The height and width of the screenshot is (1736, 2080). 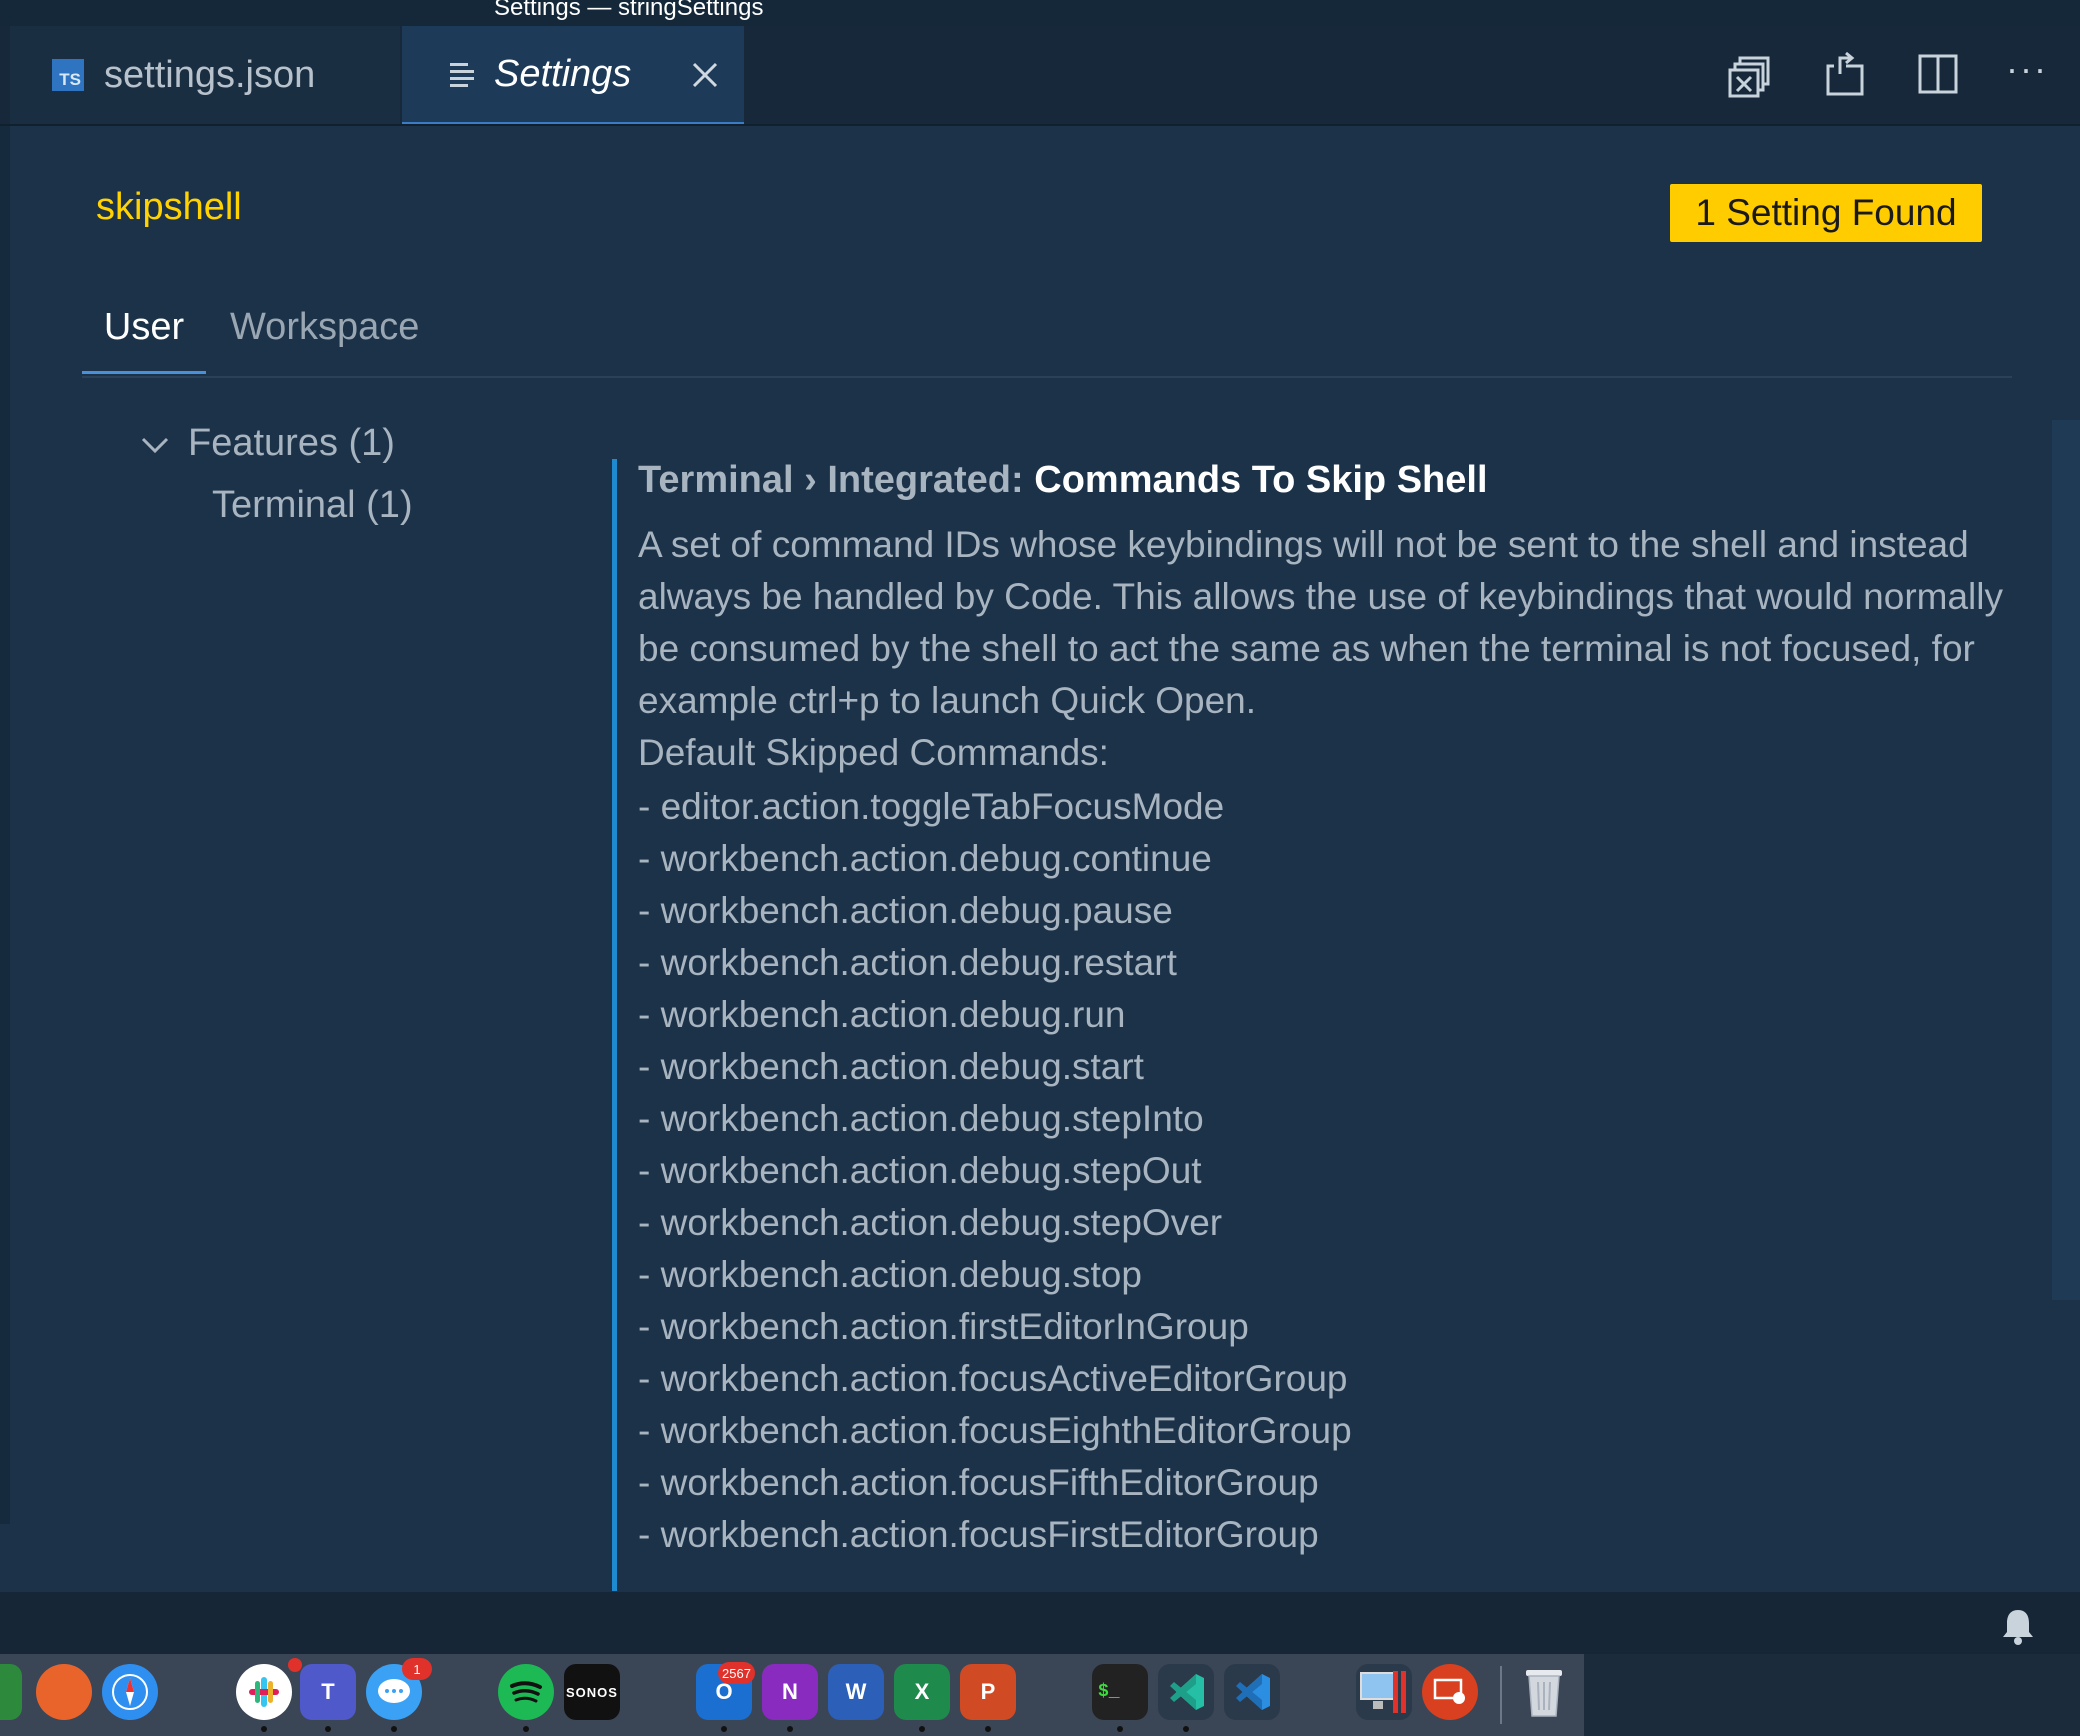 I want to click on vscode-insiders-icon, so click(x=1186, y=1692).